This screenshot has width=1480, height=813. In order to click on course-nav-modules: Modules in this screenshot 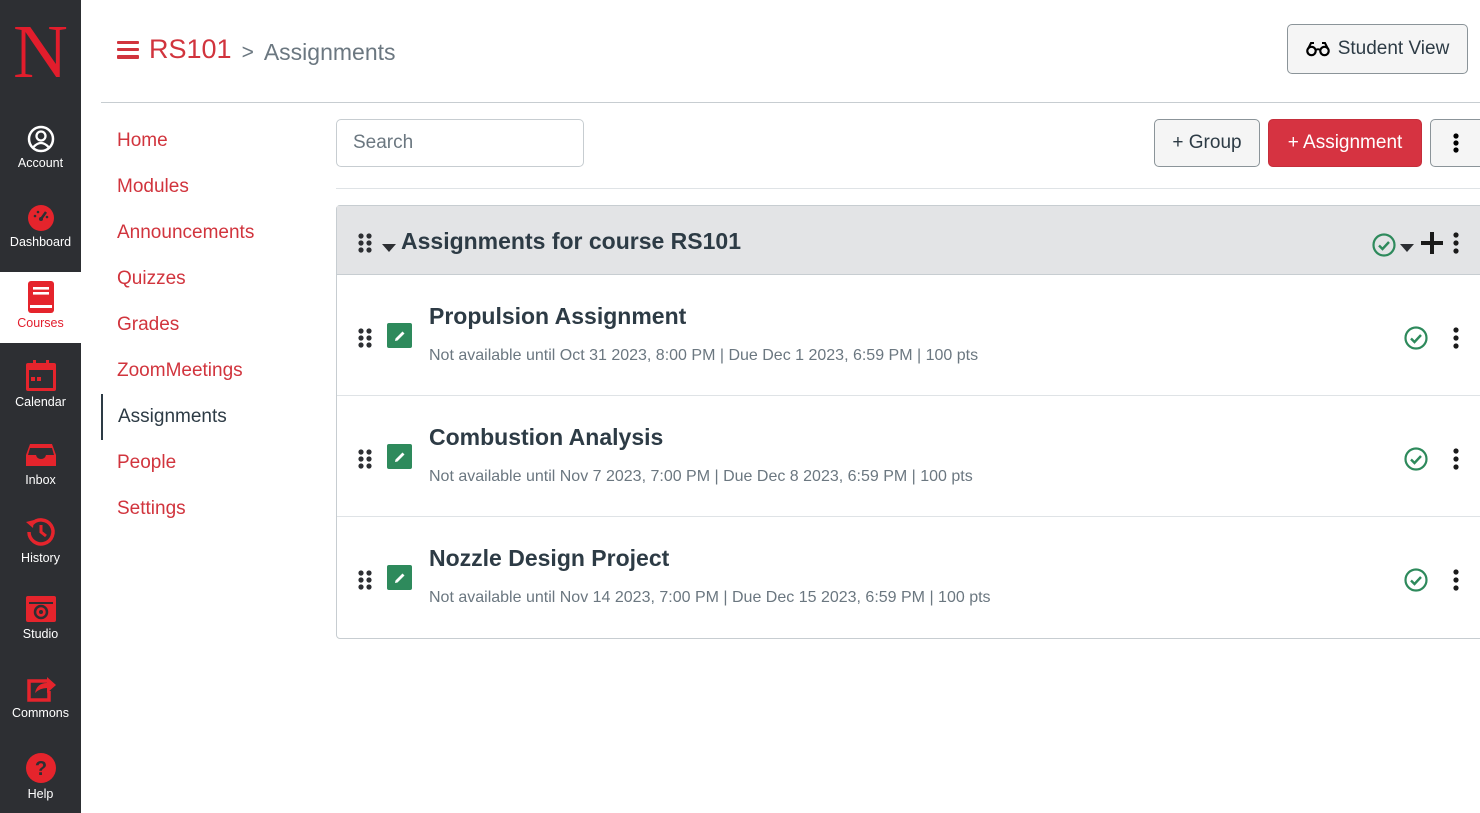, I will do `click(211, 187)`.